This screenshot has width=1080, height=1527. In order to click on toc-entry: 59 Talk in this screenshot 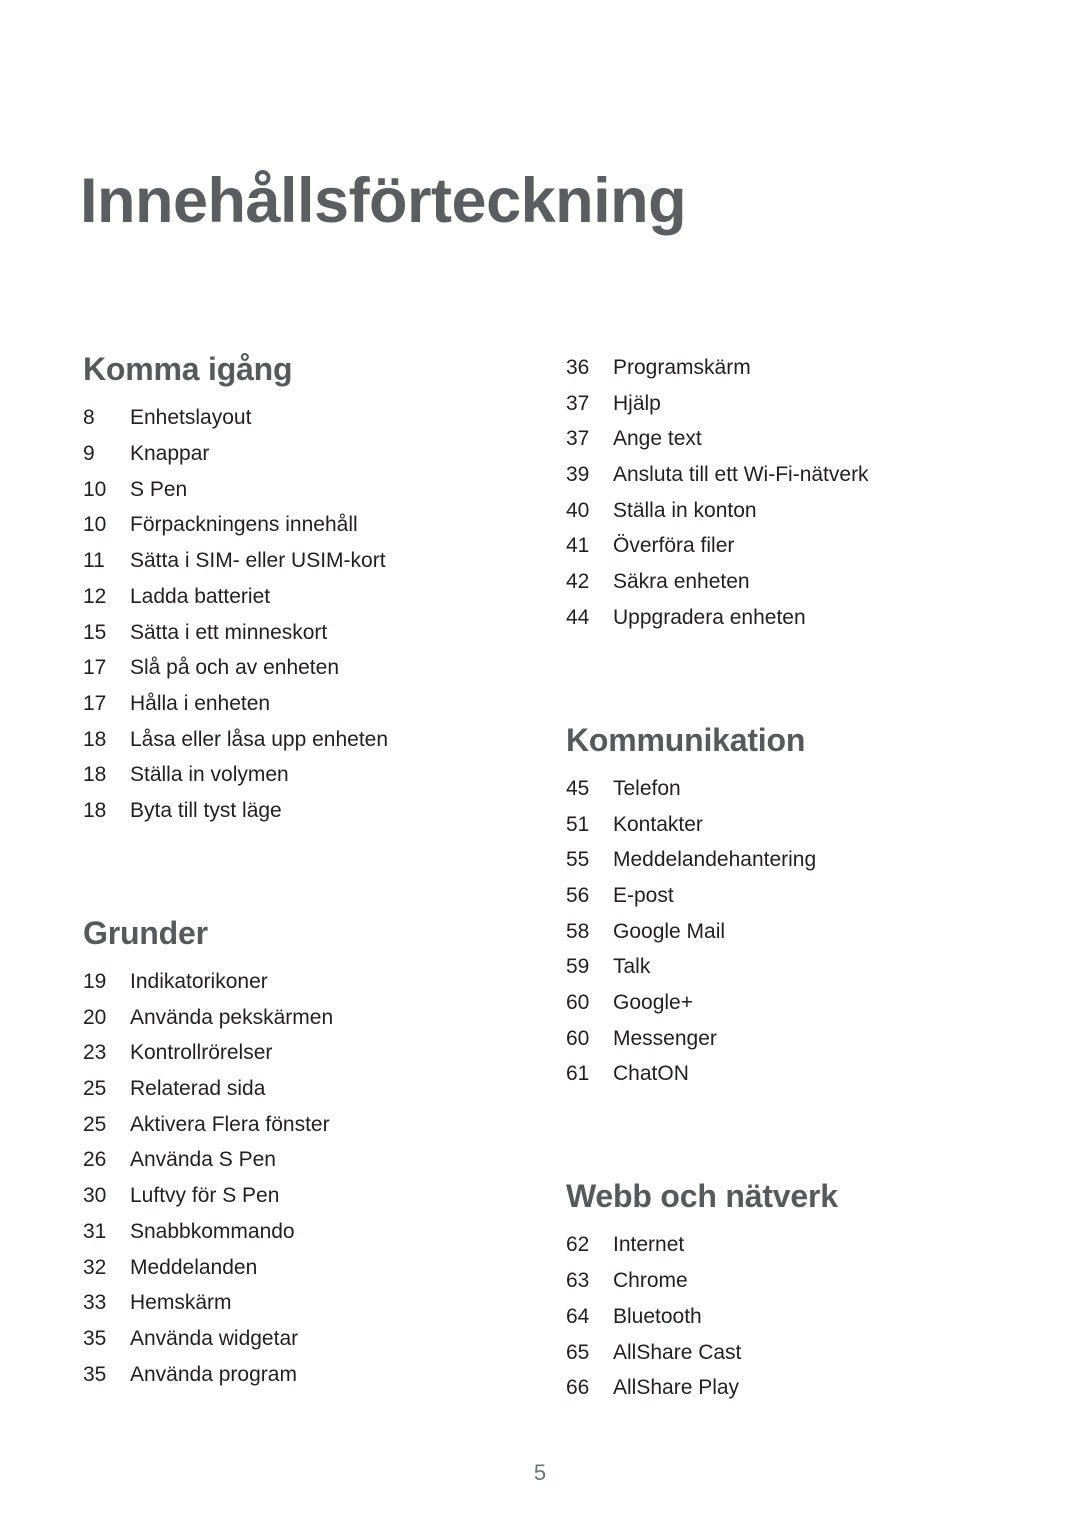, I will do `click(786, 967)`.